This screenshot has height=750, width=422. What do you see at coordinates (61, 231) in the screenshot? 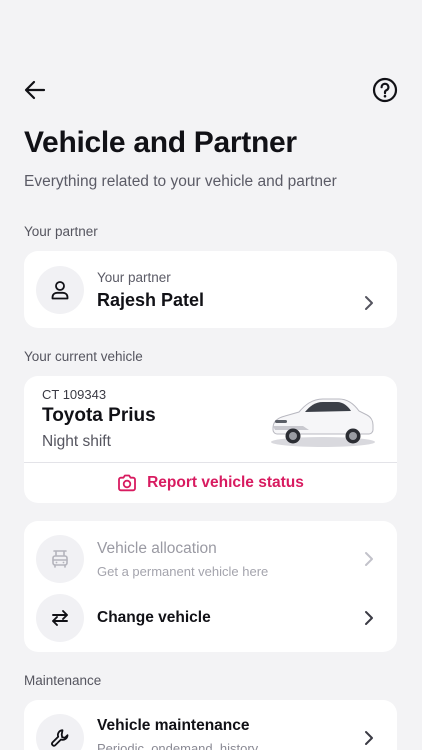
I see `partner-section-label: Your partner` at bounding box center [61, 231].